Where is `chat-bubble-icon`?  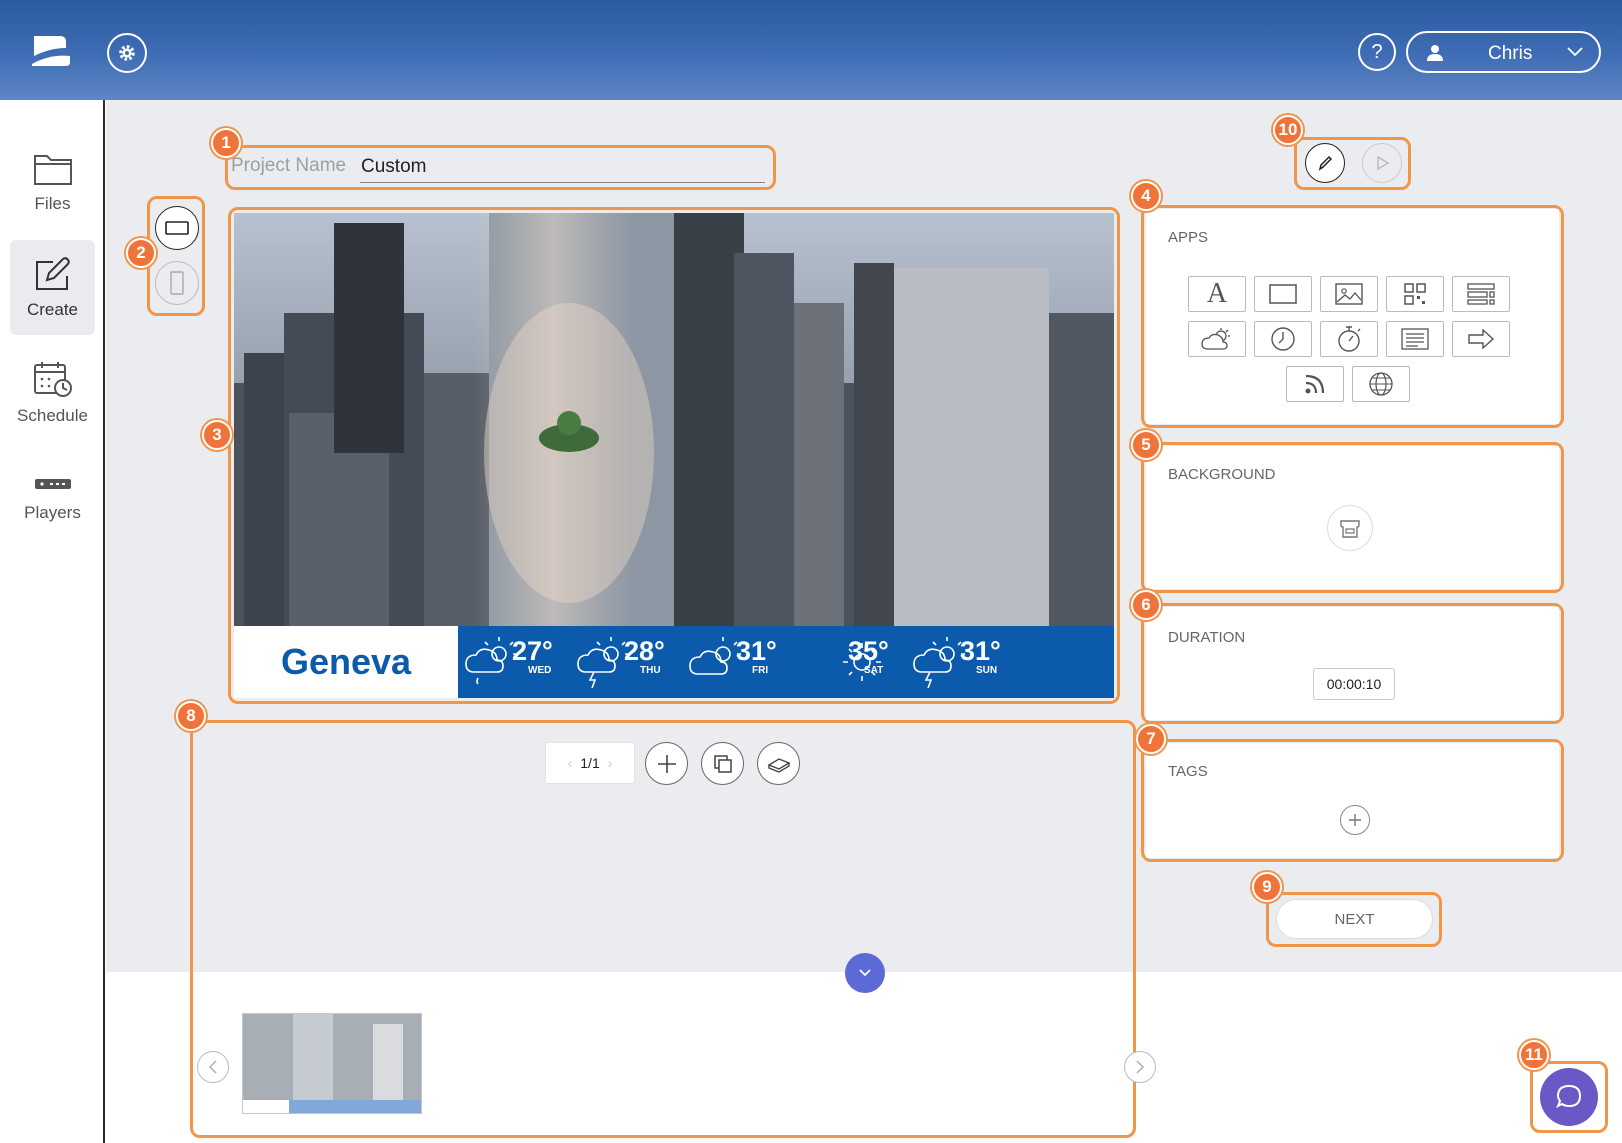 chat-bubble-icon is located at coordinates (1569, 1096).